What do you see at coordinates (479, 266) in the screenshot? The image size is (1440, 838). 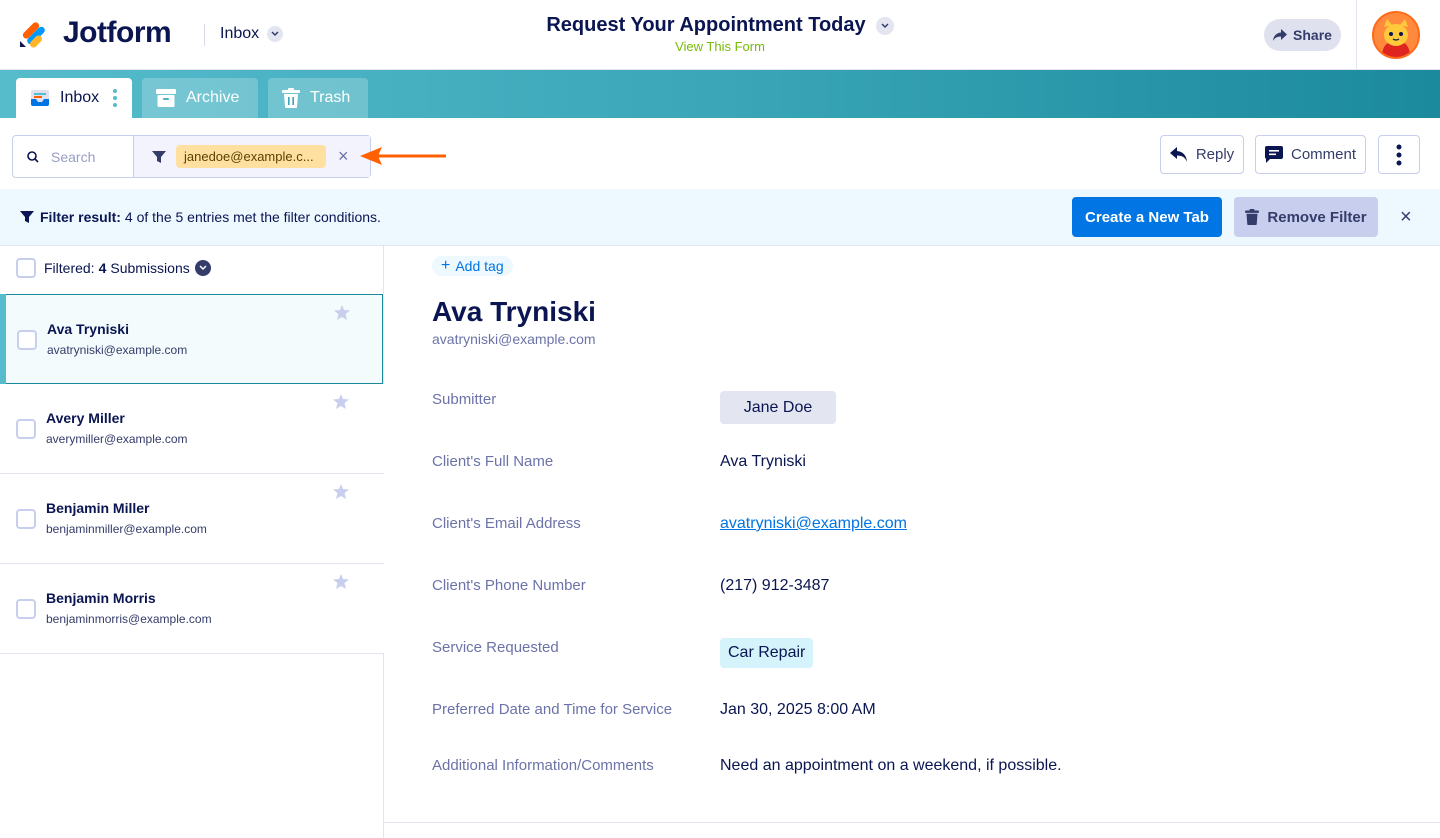 I see `add-tag-label: Add tag` at bounding box center [479, 266].